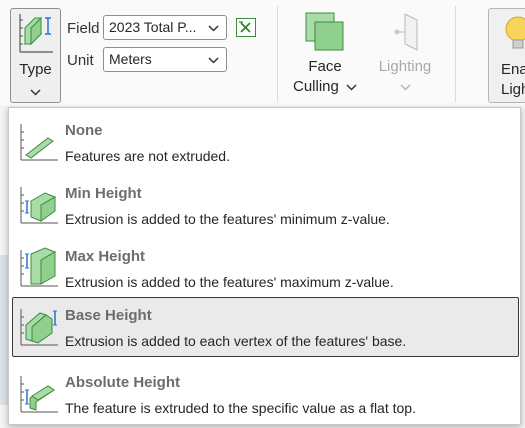 The height and width of the screenshot is (428, 525). I want to click on expression-builder-button, so click(246, 27).